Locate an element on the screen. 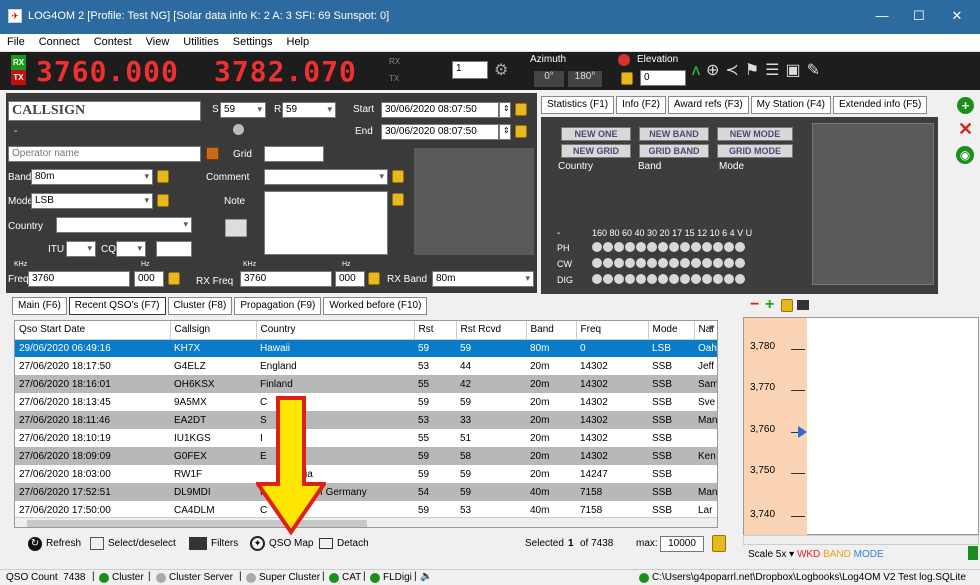  note-textarea is located at coordinates (326, 223).